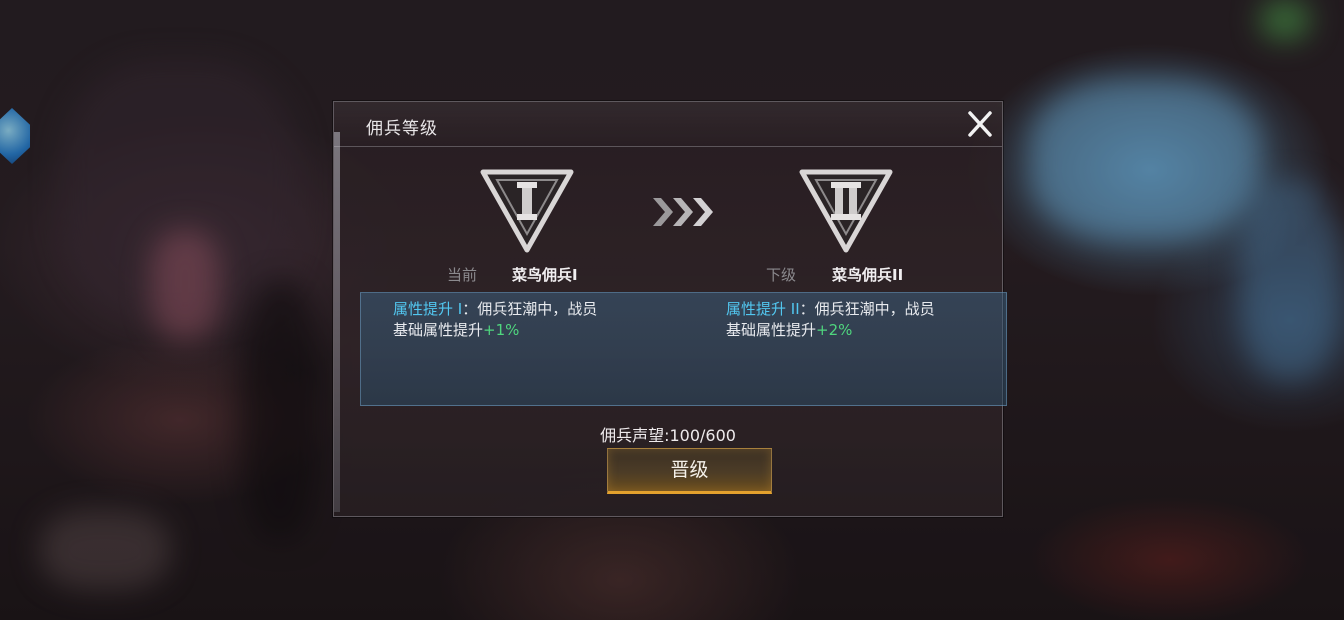 Image resolution: width=1344 pixels, height=620 pixels. I want to click on upgrade-button: 晋级, so click(689, 471).